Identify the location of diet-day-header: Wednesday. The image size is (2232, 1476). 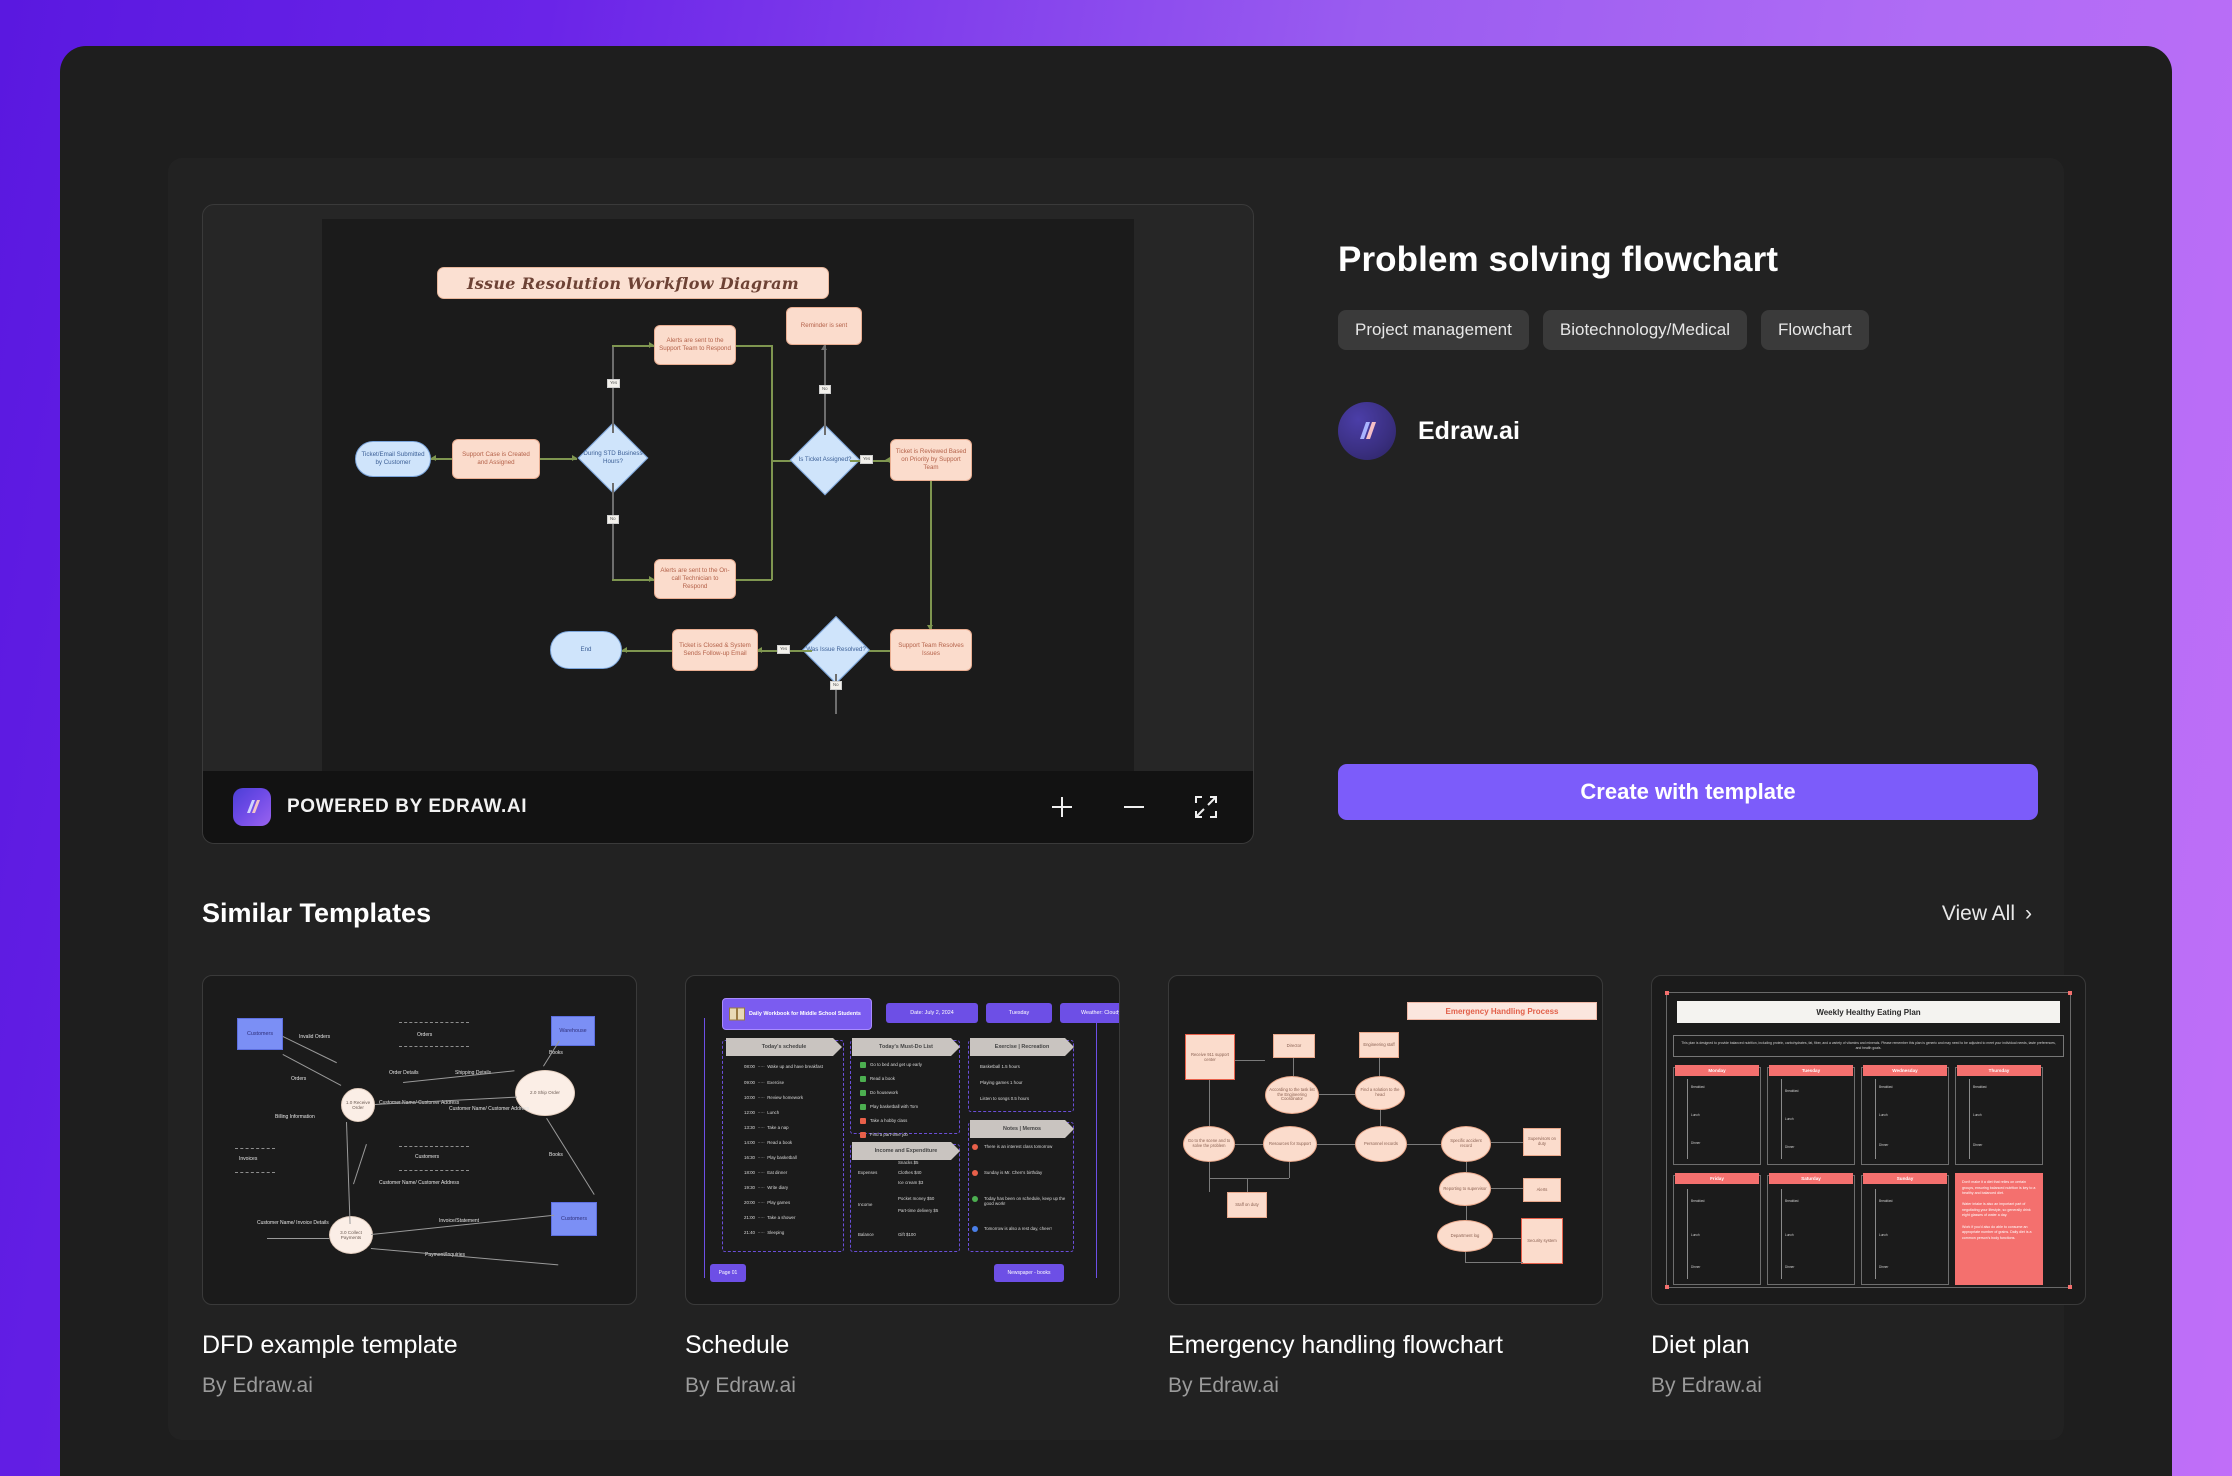
(1905, 1070).